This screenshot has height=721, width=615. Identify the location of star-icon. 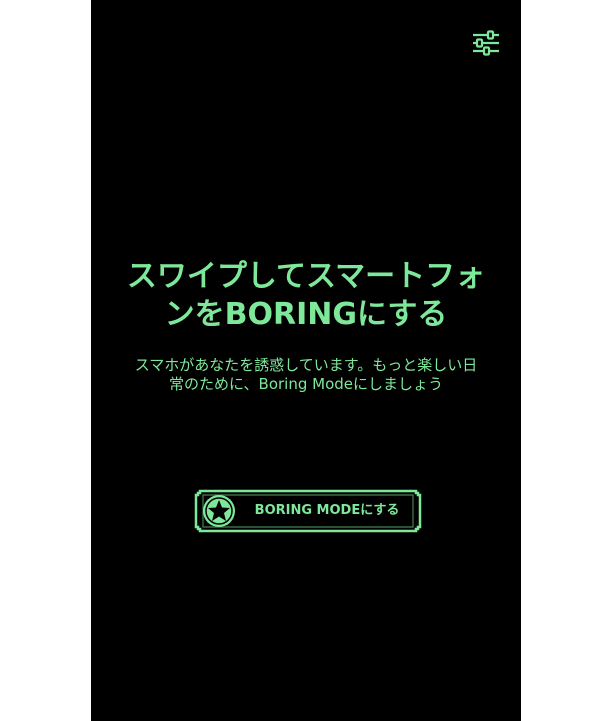
(219, 511).